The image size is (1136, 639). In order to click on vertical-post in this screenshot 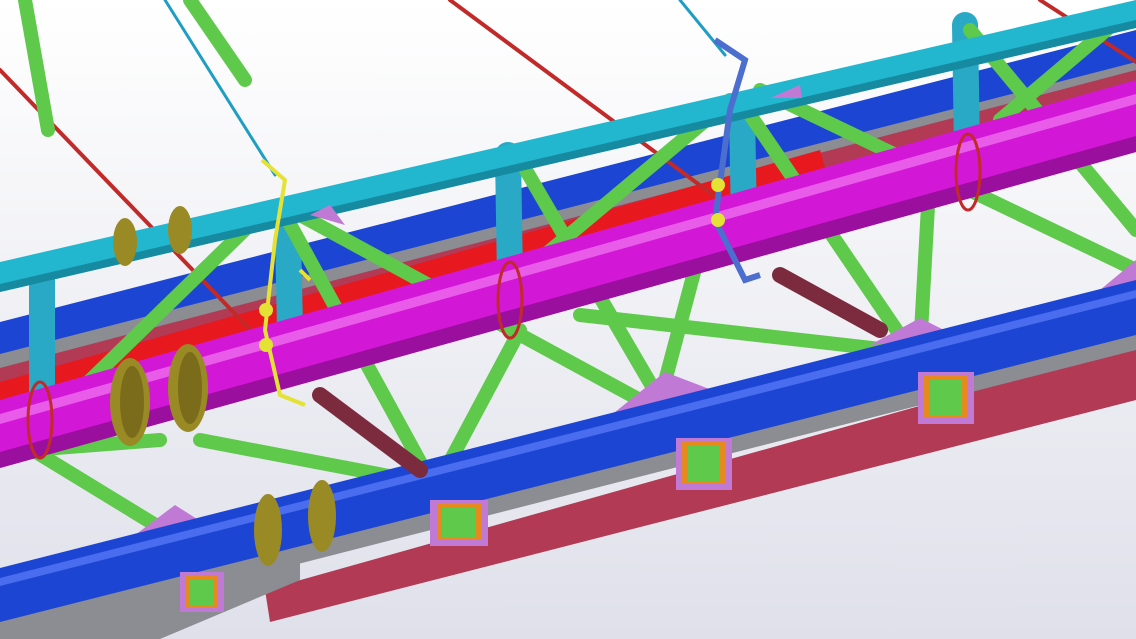, I will do `click(289, 282)`.